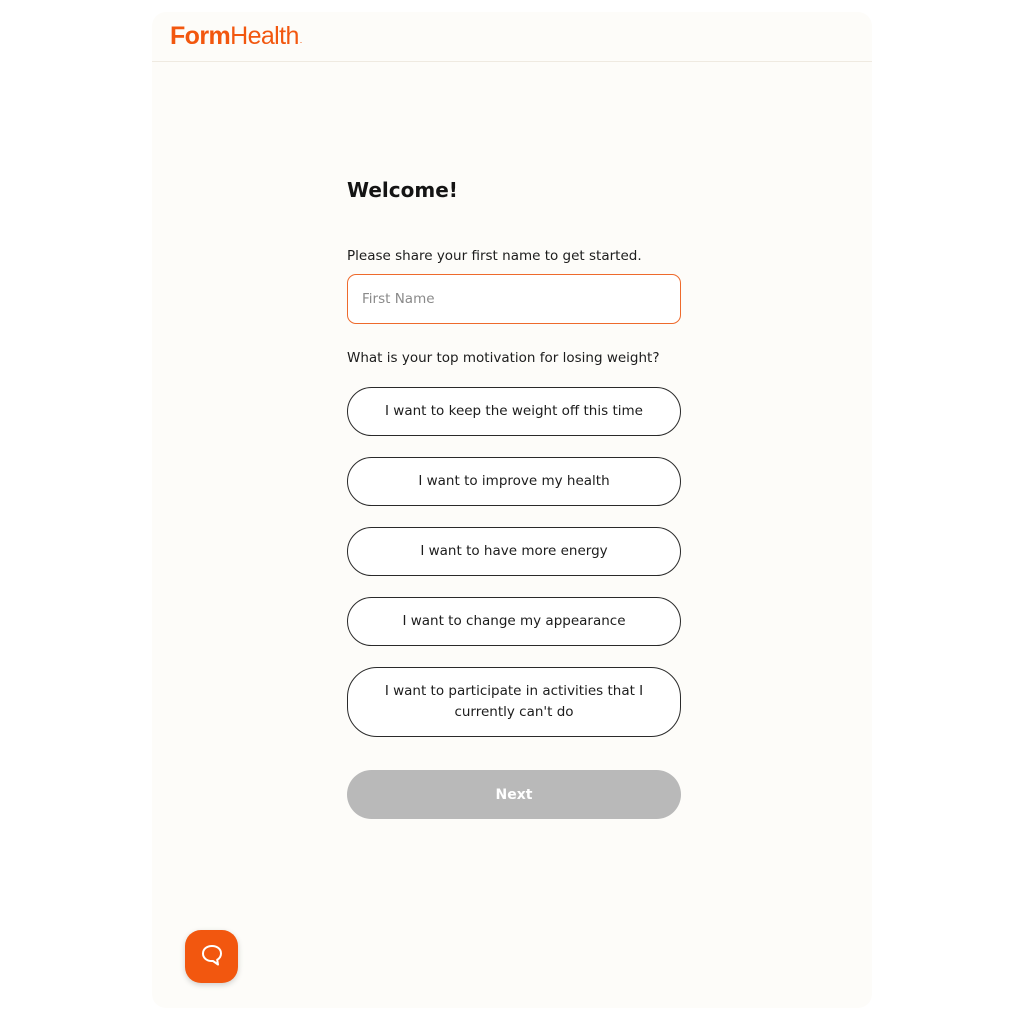 The height and width of the screenshot is (1024, 1024). I want to click on option-label: I want to change my appearance, so click(514, 621).